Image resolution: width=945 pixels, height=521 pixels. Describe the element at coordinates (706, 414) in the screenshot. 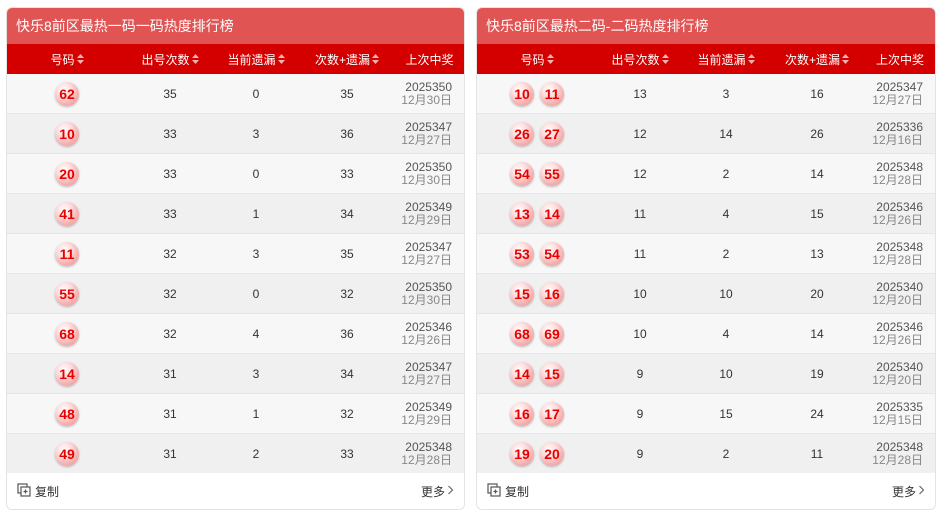

I see `table-row: 16 17 9 15 24 2025335 12月15日` at that location.